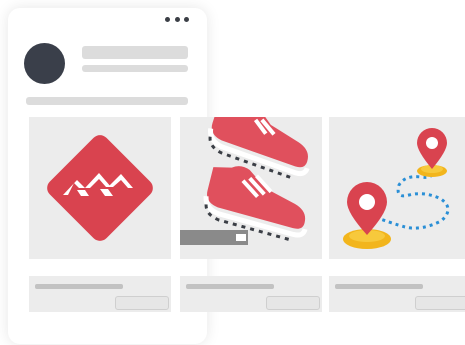 This screenshot has height=345, width=465. What do you see at coordinates (44, 63) in the screenshot?
I see `avatar` at bounding box center [44, 63].